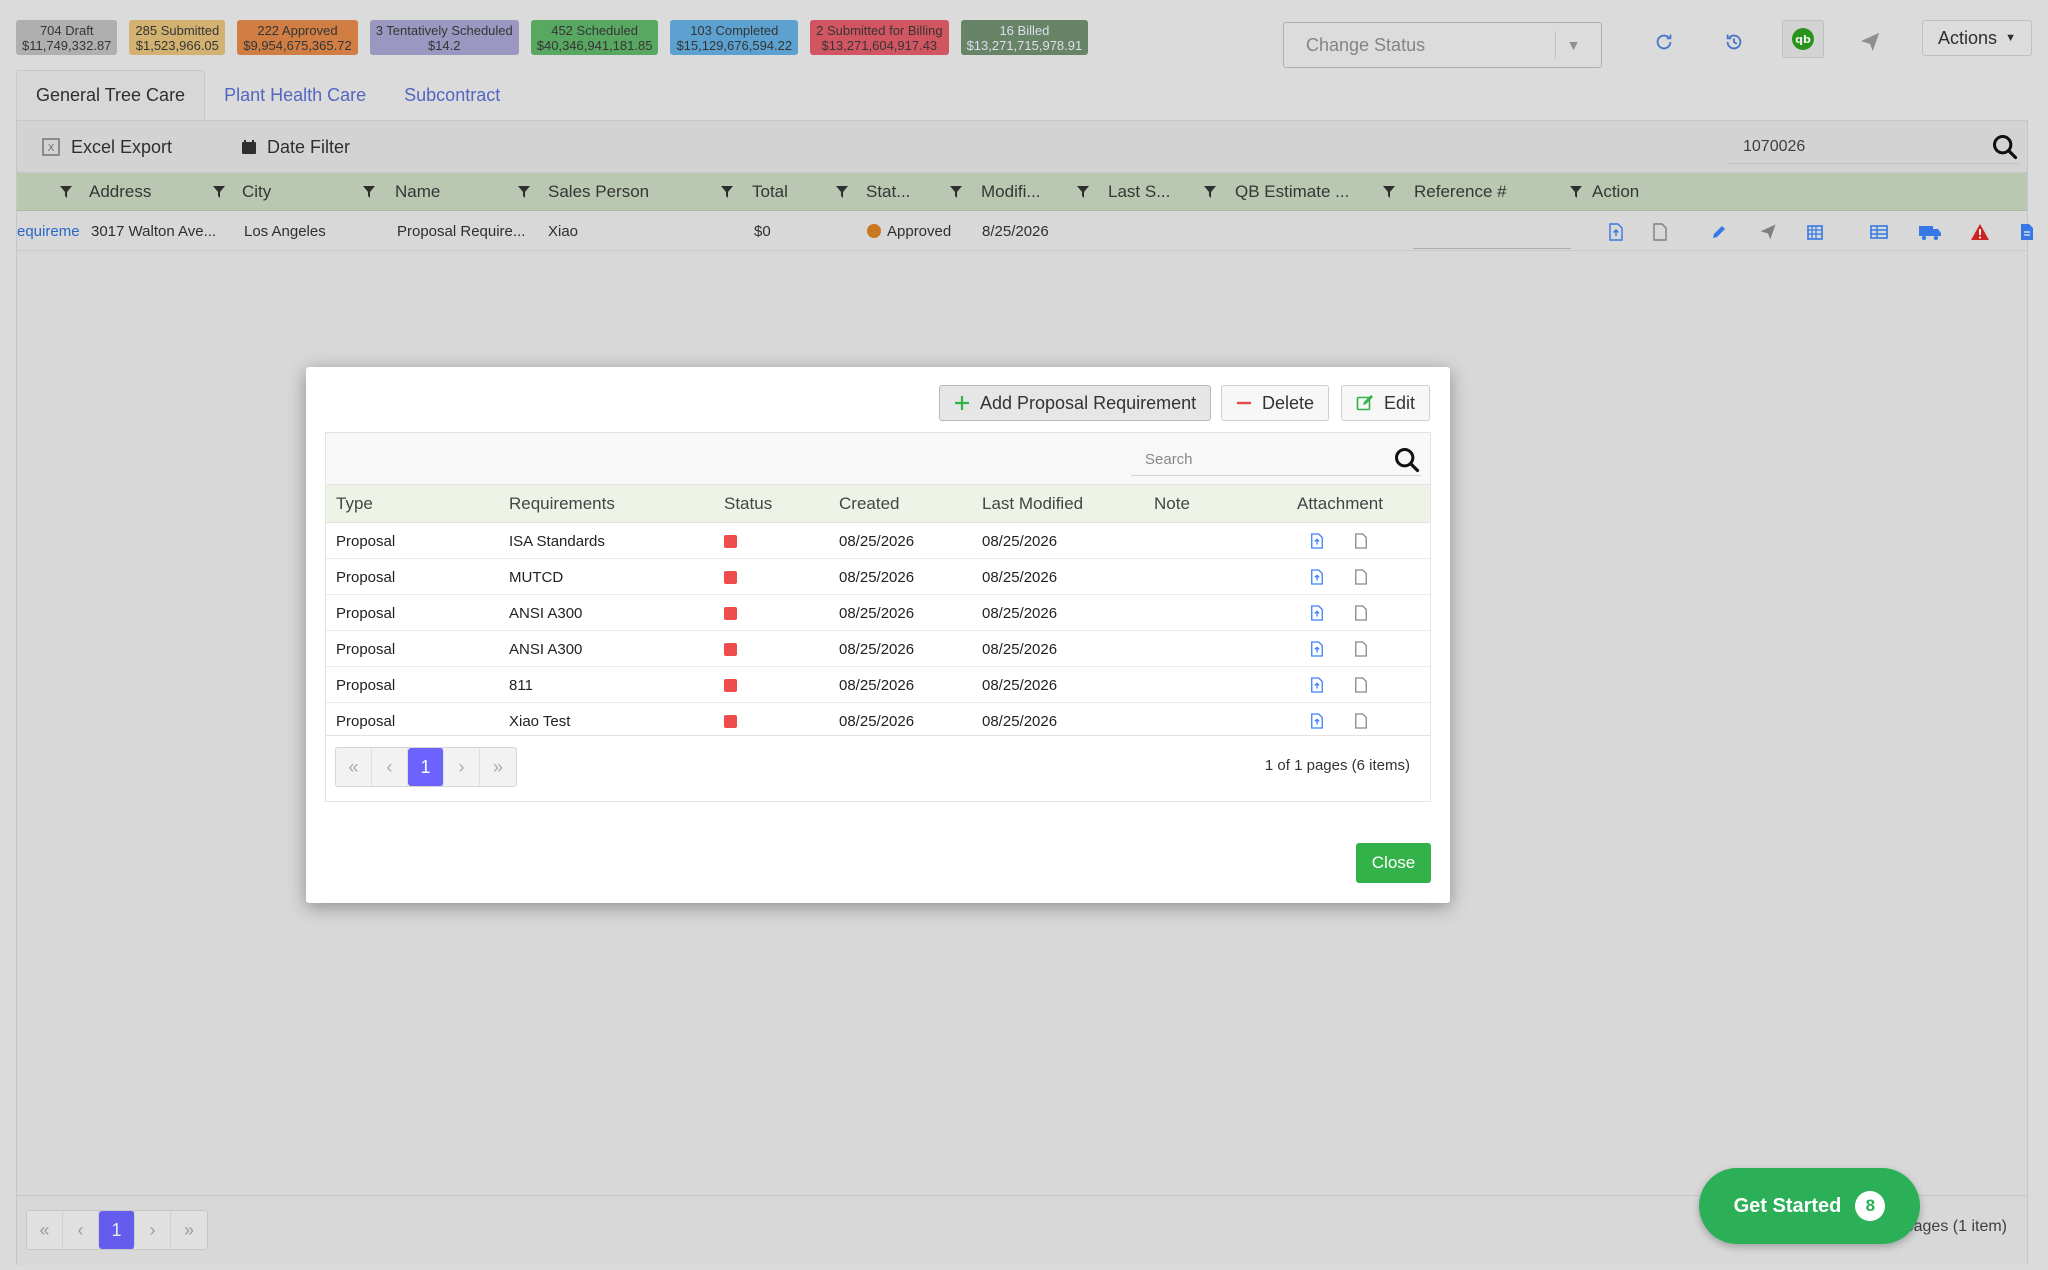 The height and width of the screenshot is (1270, 2048). Describe the element at coordinates (1393, 863) in the screenshot. I see `close-button: Close` at that location.